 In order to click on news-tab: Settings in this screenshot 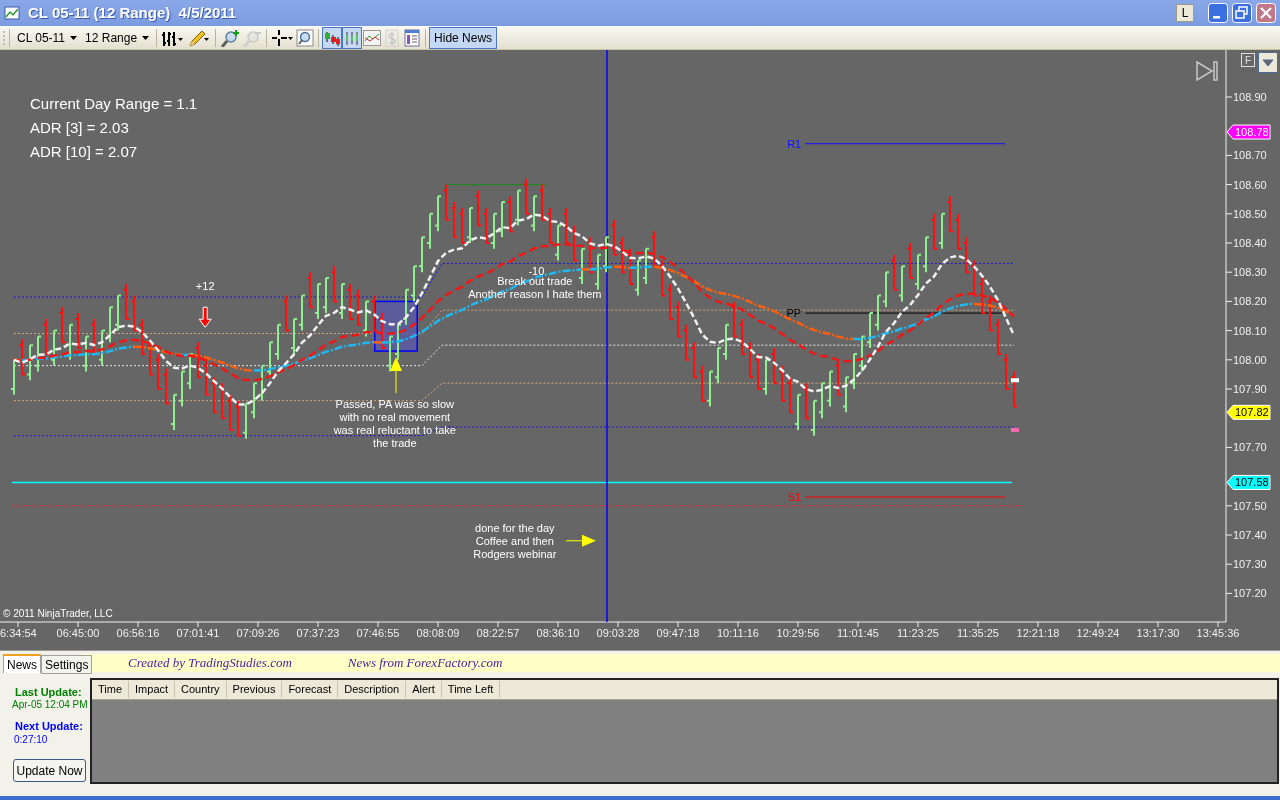, I will do `click(67, 664)`.